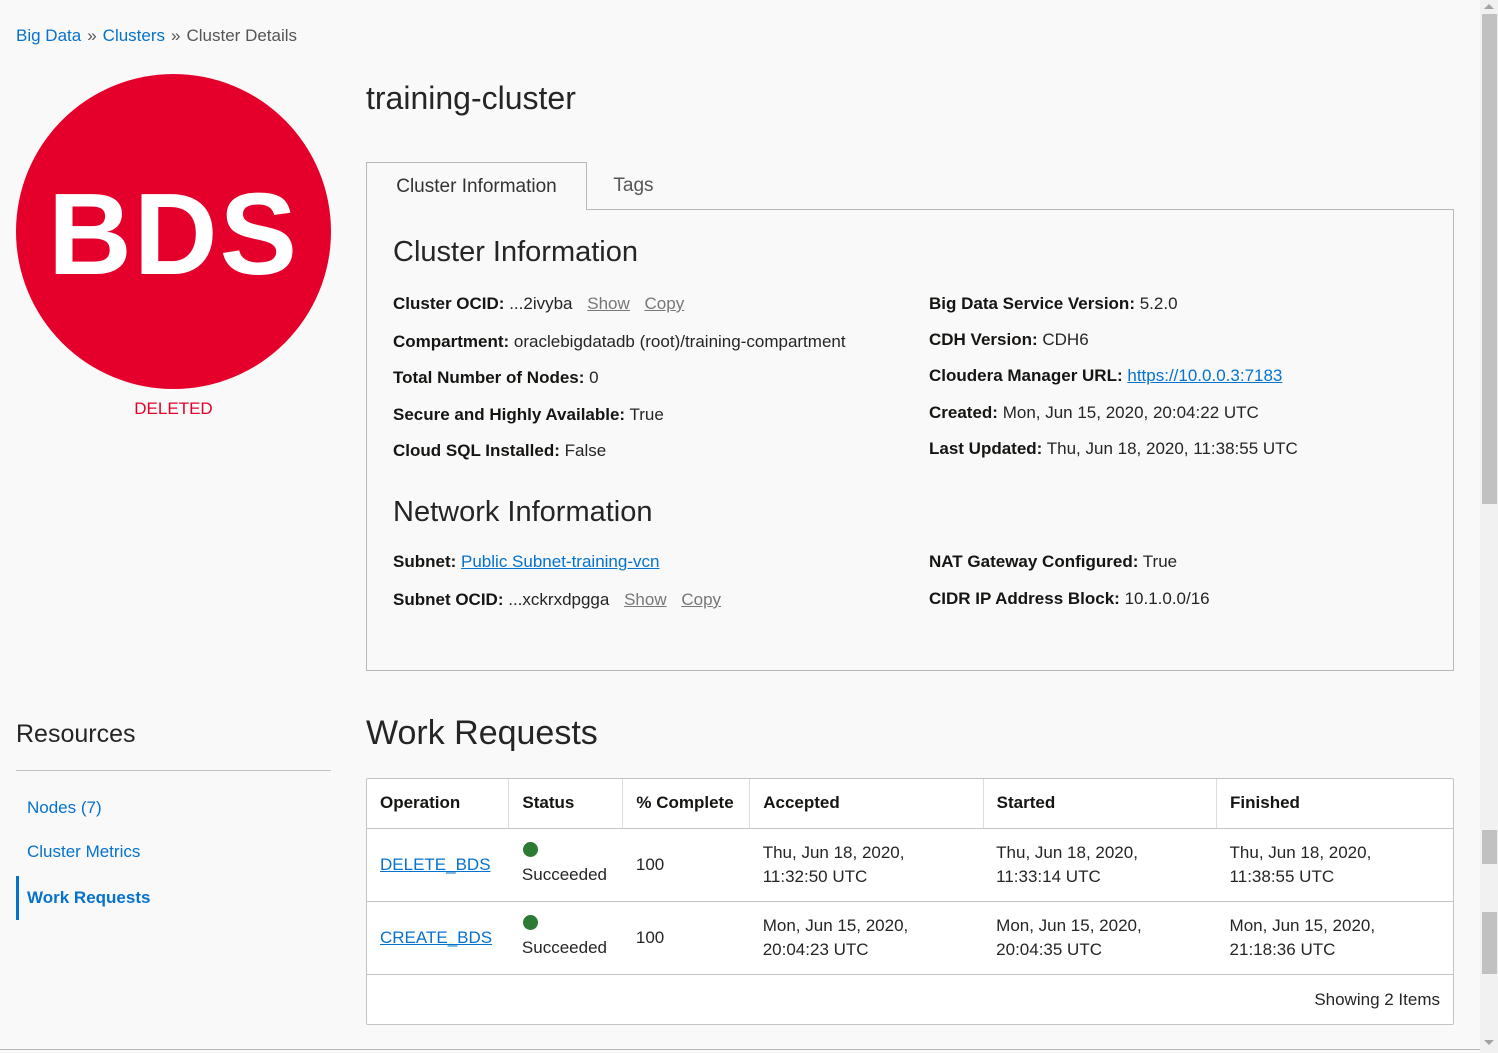  Describe the element at coordinates (1172, 448) in the screenshot. I see `last-updated-value: Thu, Jun 18, 2020, 11:38:55 UTC` at that location.